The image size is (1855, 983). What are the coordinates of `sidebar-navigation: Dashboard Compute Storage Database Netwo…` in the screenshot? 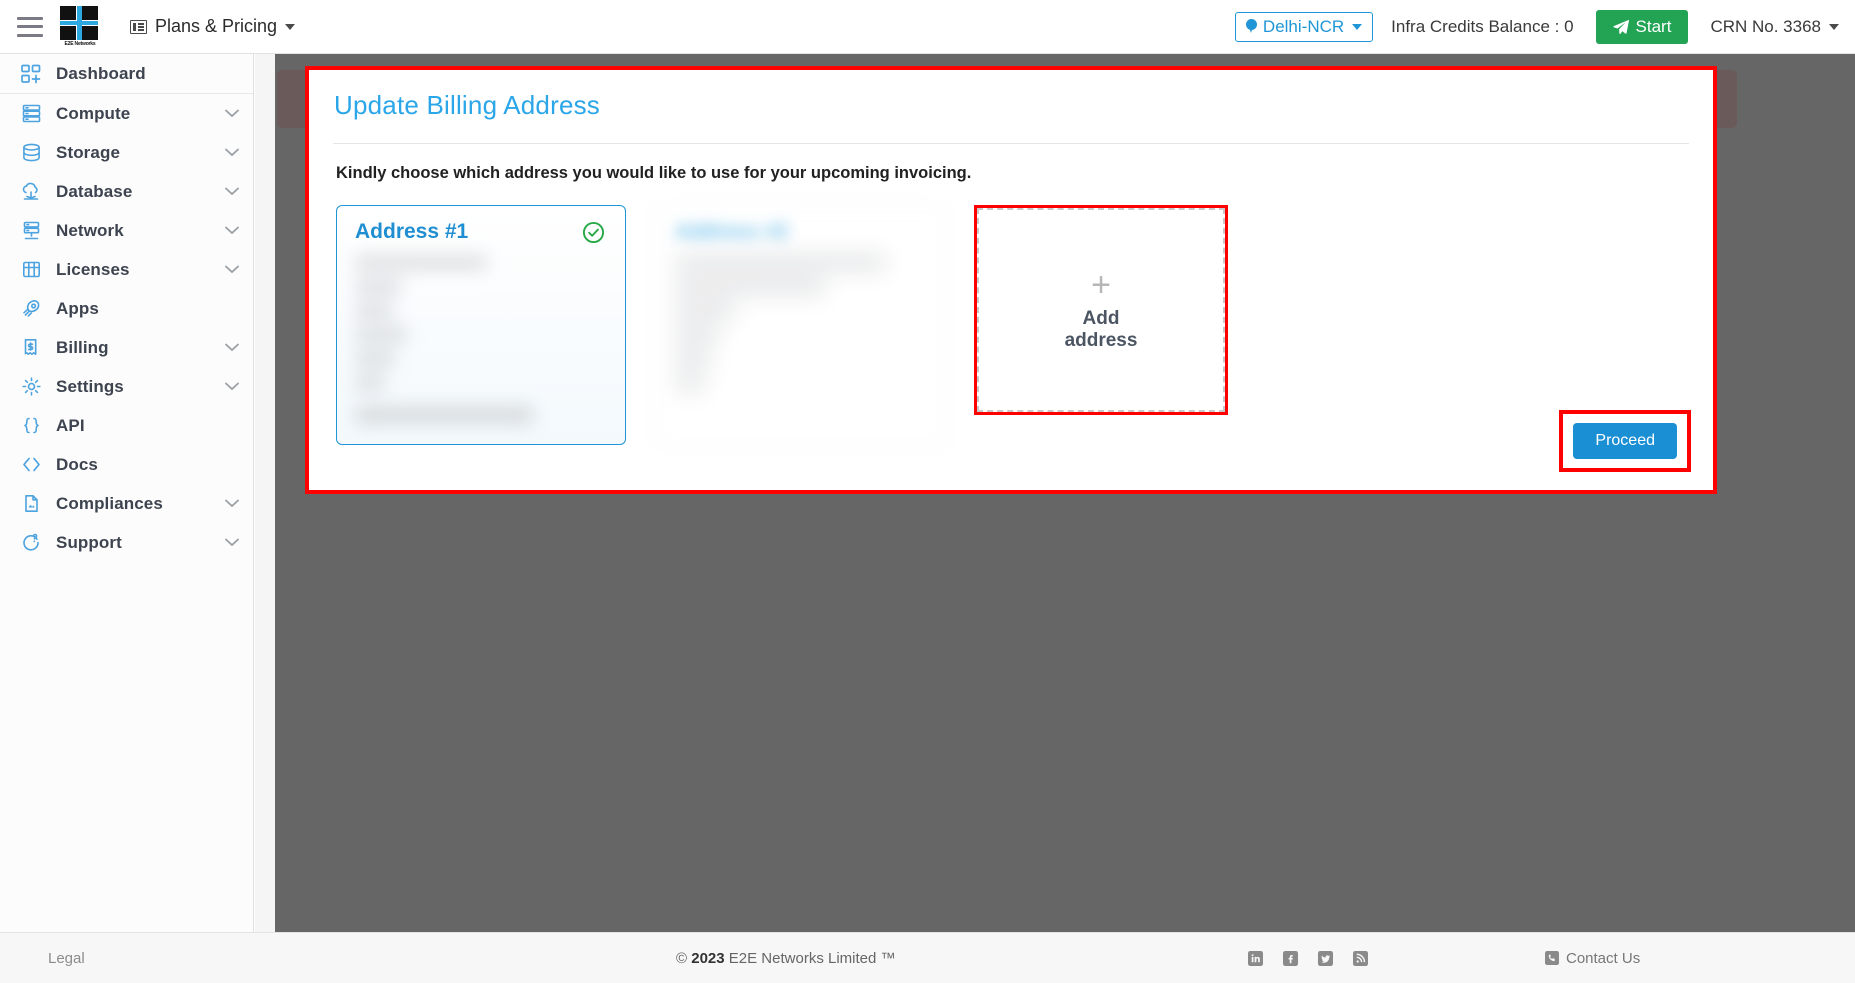 It's located at (127, 493).